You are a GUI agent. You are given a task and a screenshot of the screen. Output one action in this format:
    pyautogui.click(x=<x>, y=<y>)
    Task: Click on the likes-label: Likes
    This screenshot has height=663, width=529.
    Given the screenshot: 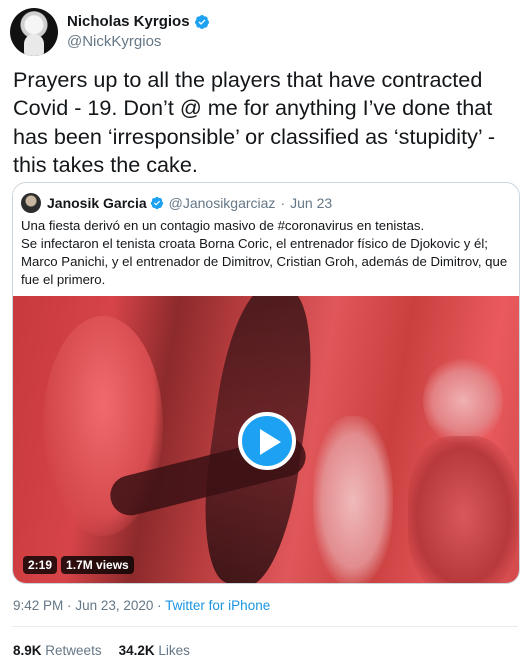 What is the action you would take?
    pyautogui.click(x=174, y=650)
    